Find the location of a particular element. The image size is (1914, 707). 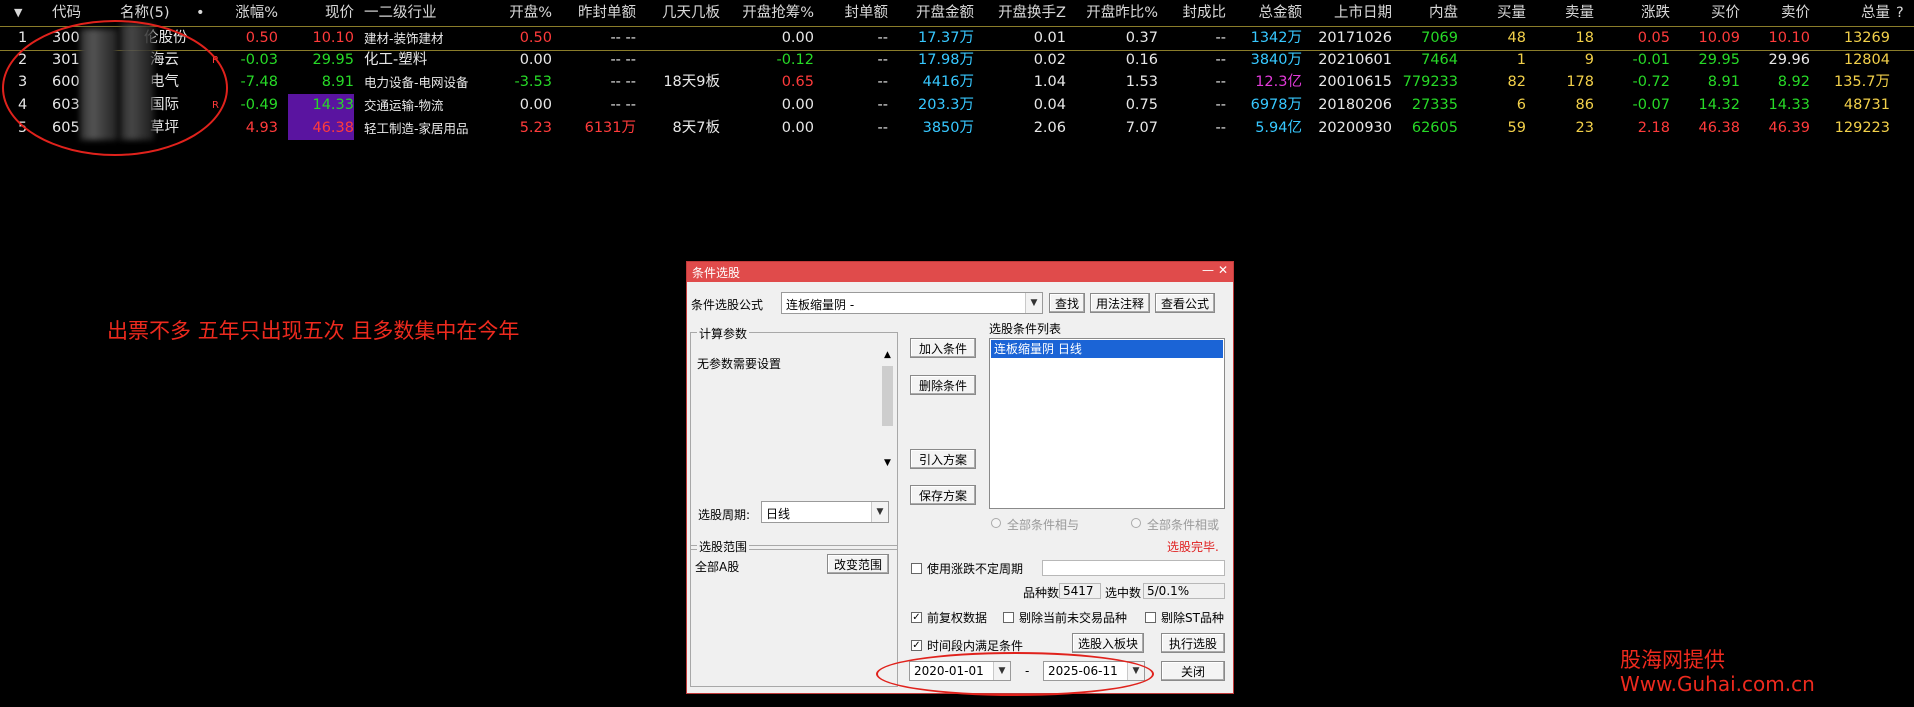

col-sell-vol-header: 卖量 is located at coordinates (1564, 13).